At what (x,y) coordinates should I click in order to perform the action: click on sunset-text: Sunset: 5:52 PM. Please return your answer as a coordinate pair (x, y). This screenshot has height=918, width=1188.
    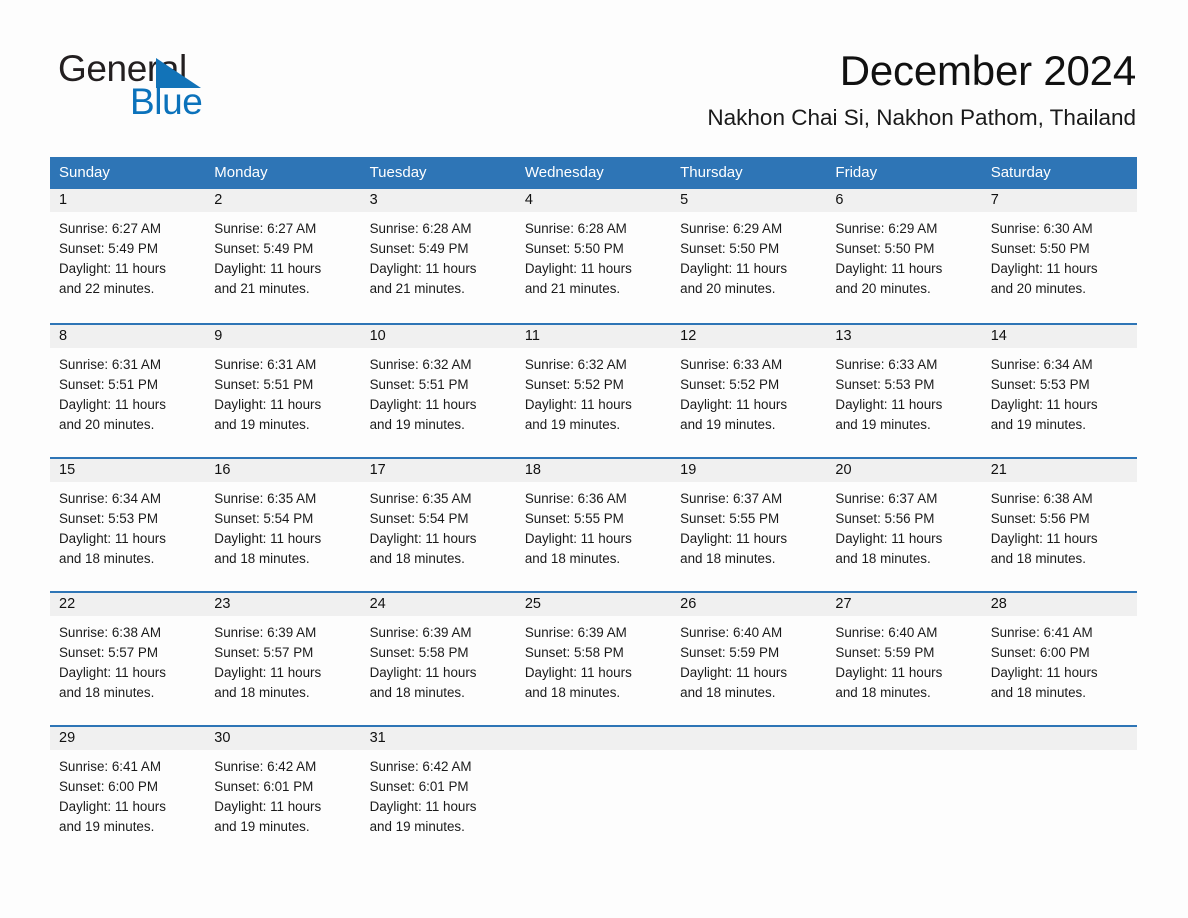
    Looking at the image, I should click on (730, 384).